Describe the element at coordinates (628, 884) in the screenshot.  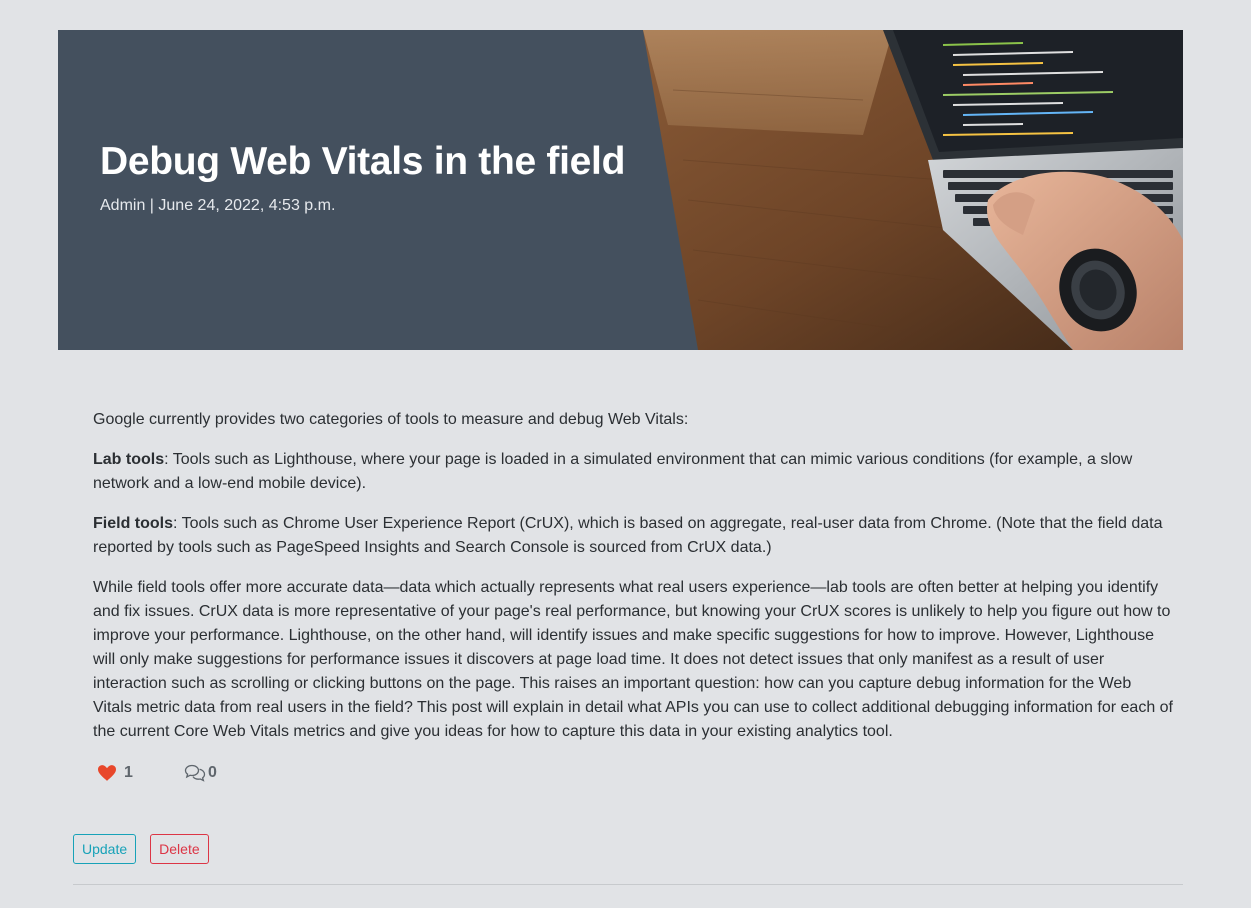
I see `divider` at that location.